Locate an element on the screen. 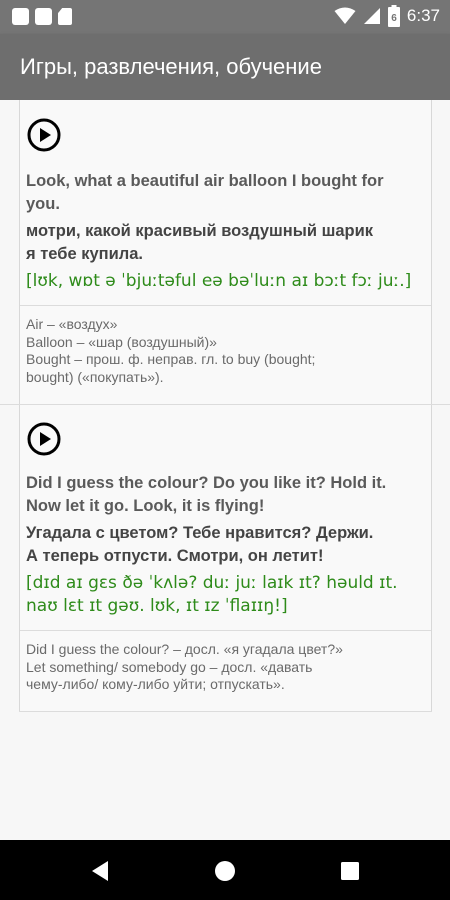  note-line: чему-либо/ кому-либо уйти; отпускать». is located at coordinates (155, 684).